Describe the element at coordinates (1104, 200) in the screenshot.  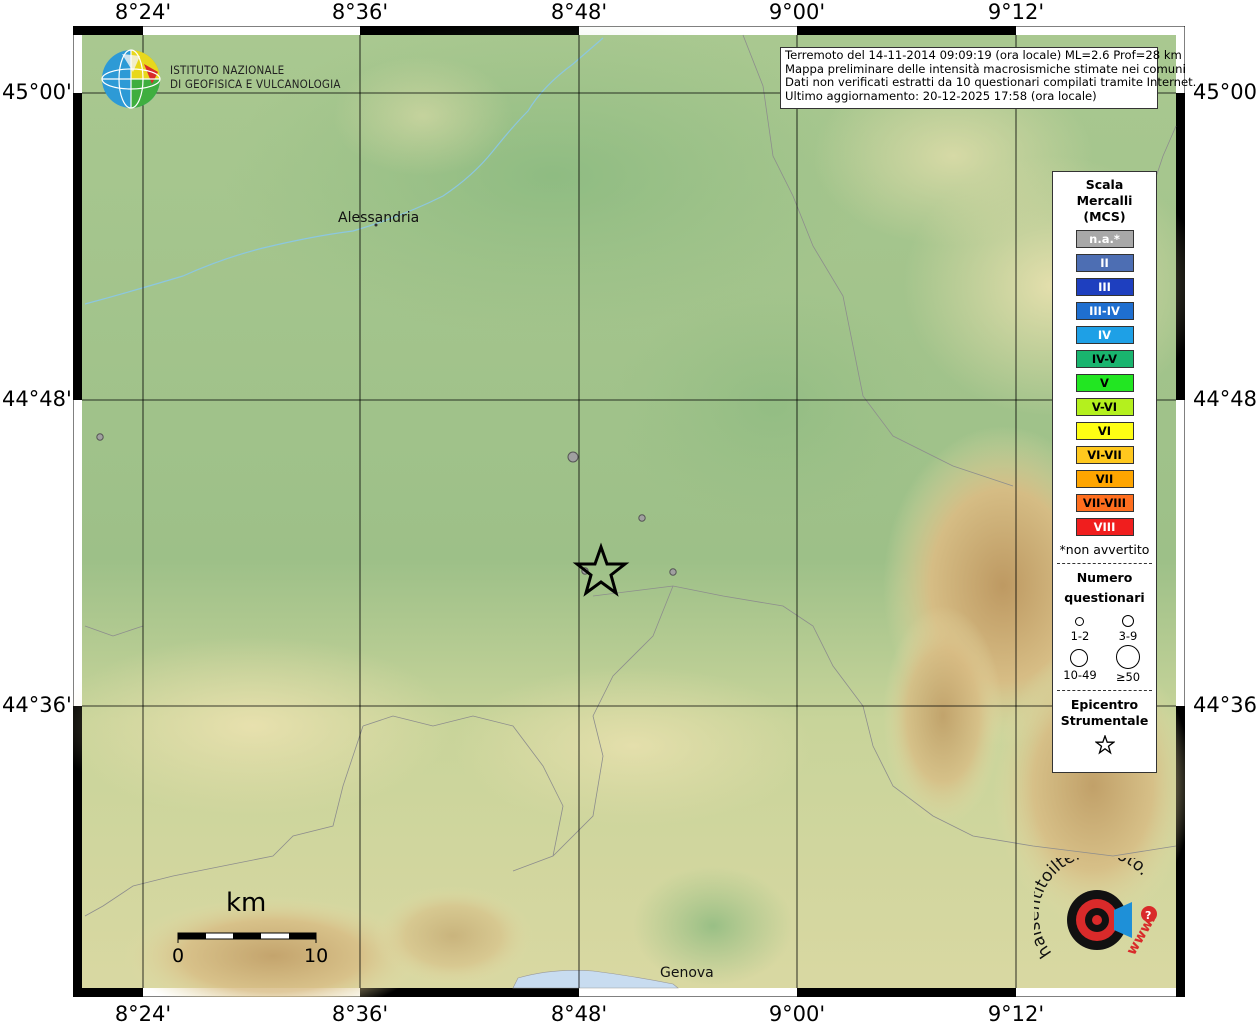
I see `legend-title-2: Mercalli` at that location.